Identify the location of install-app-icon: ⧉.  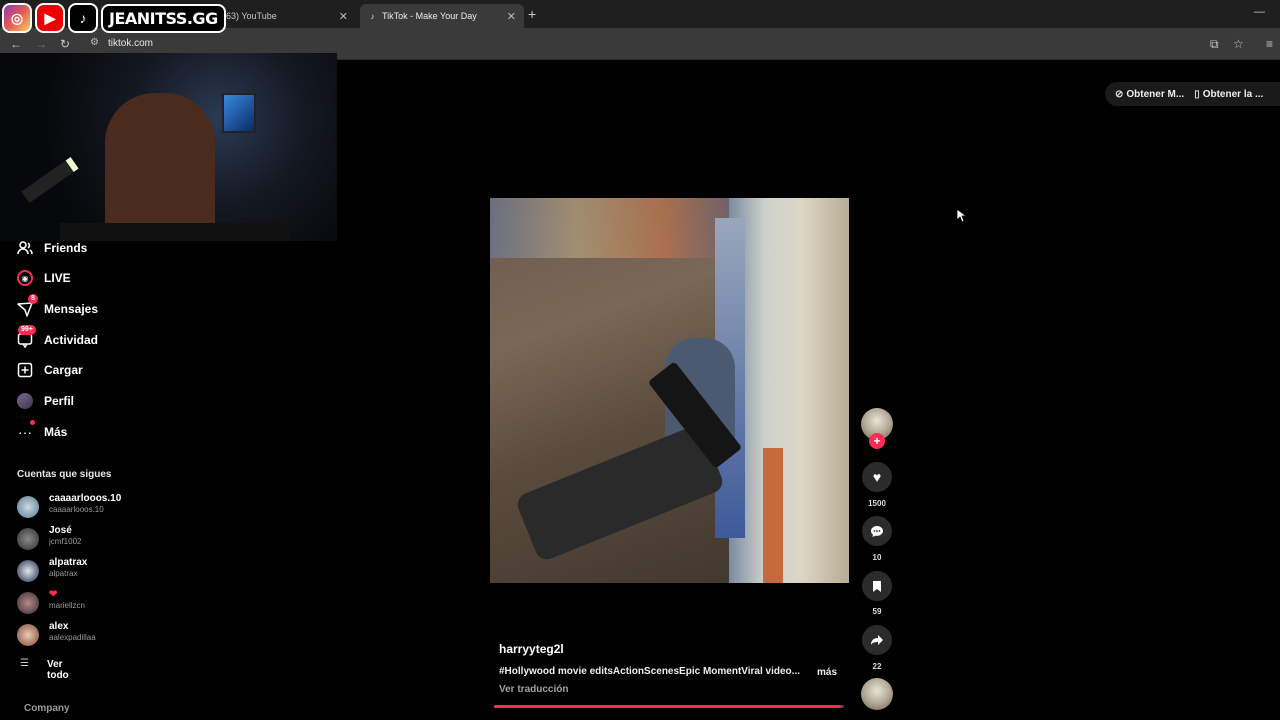
(1214, 44).